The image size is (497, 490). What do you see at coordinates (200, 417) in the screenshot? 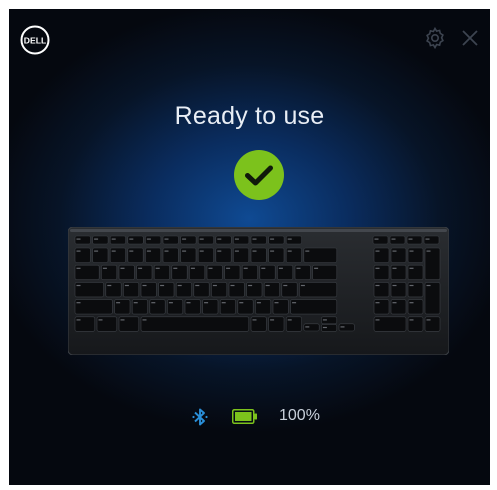
I see `bluetooth-icon` at bounding box center [200, 417].